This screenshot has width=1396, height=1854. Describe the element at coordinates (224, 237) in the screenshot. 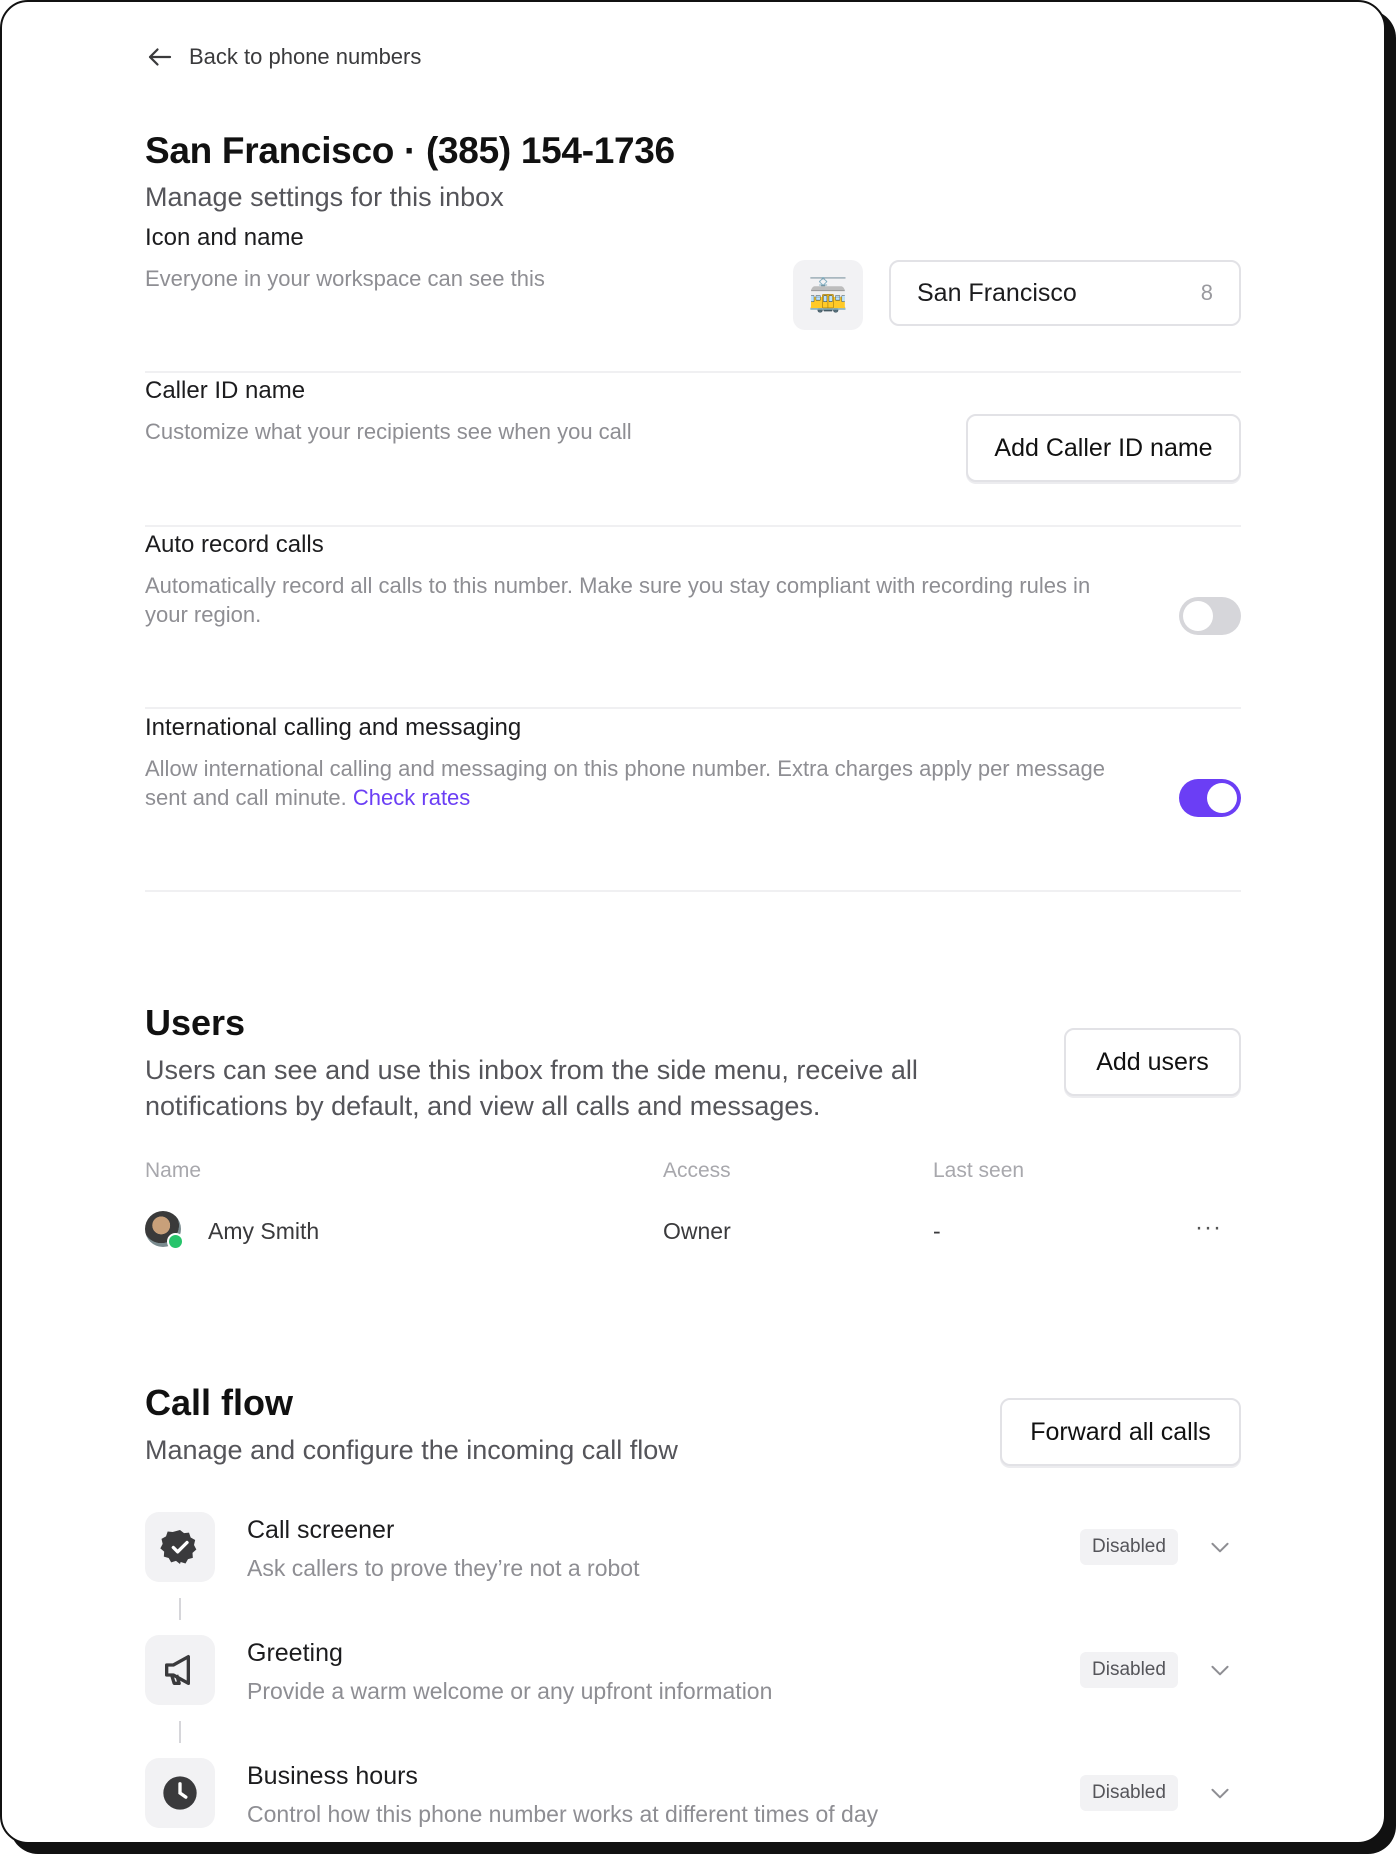

I see `icon-name-title: Icon and name` at that location.